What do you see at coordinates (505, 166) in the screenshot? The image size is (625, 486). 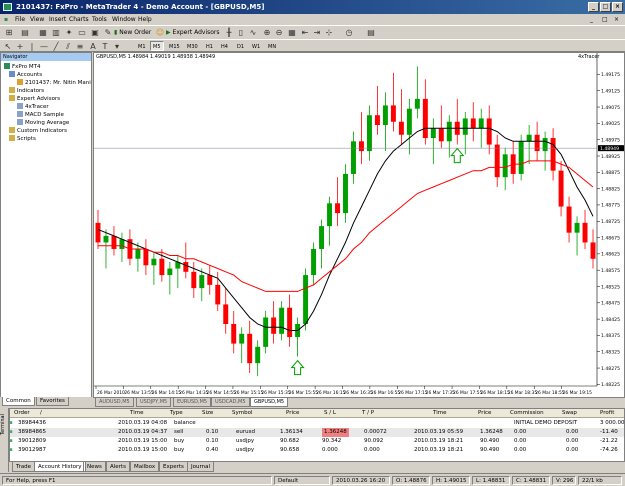 I see `candle-body` at bounding box center [505, 166].